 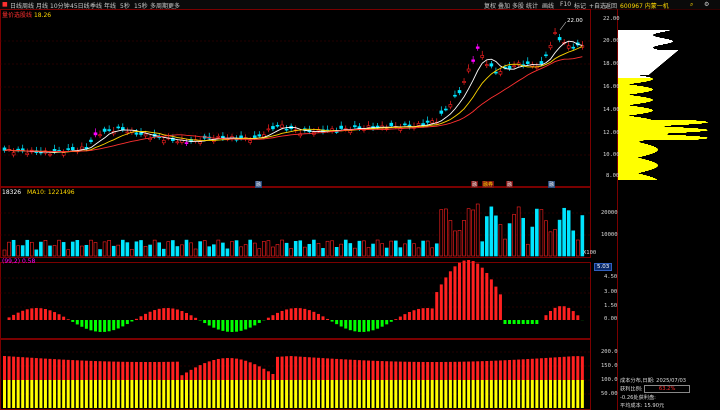 I want to click on volume-unit: X100, so click(x=590, y=253).